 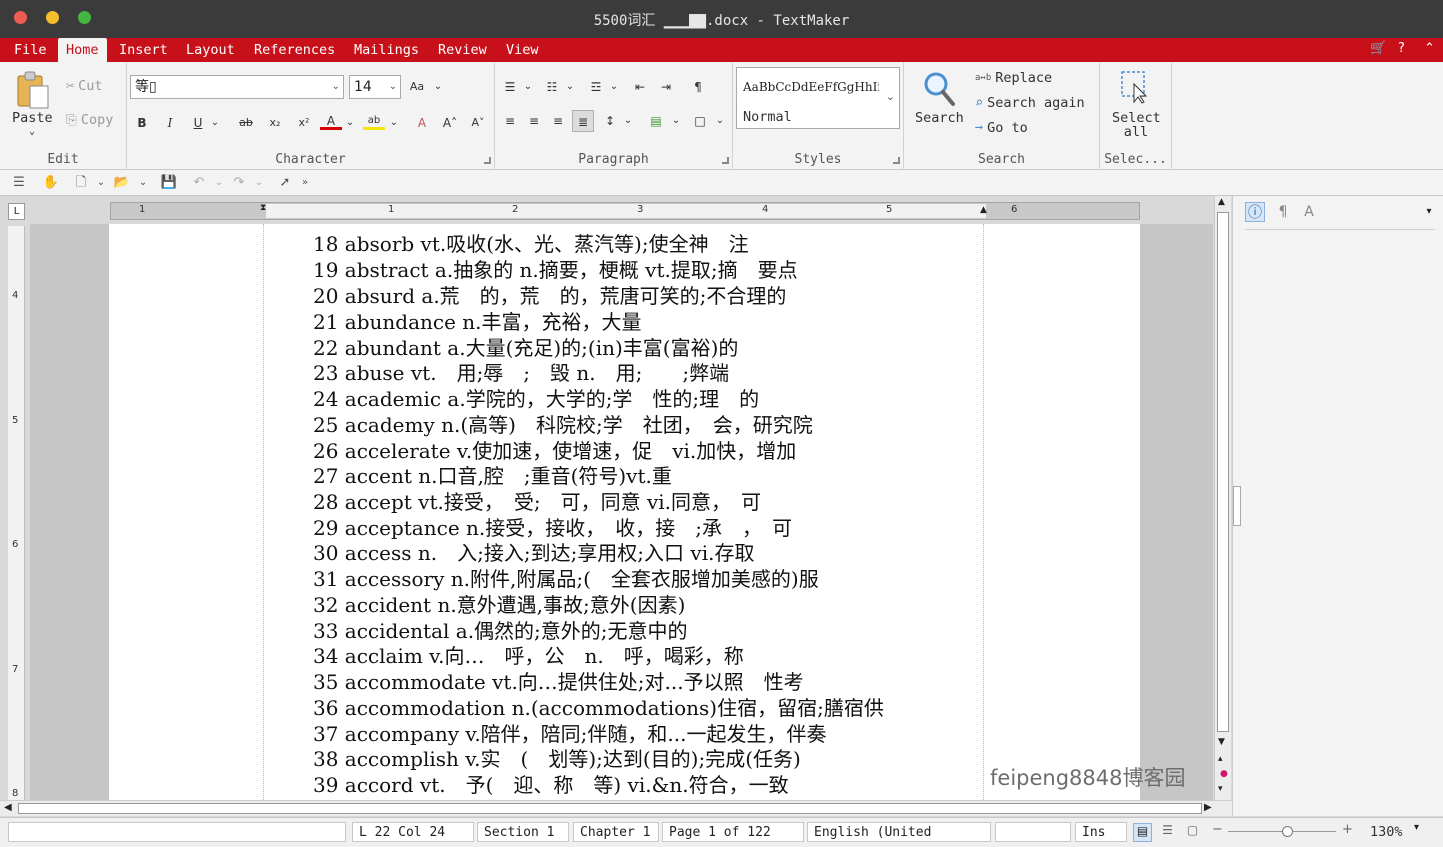 I want to click on bold-button: B, so click(x=142, y=123).